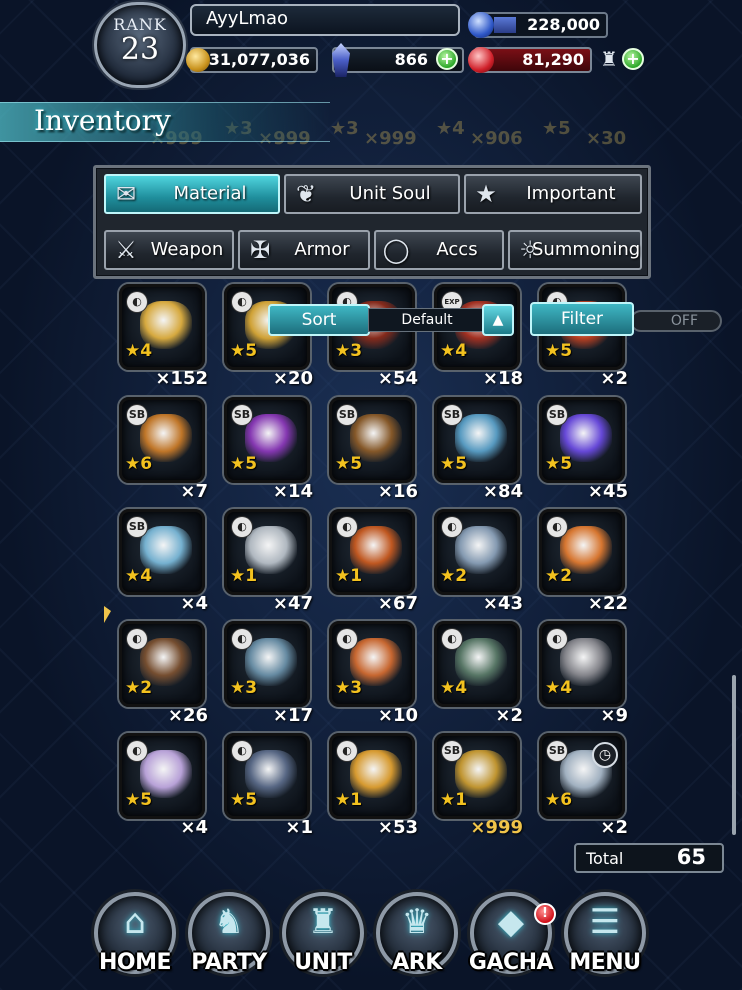 This screenshot has height=990, width=742. What do you see at coordinates (427, 320) in the screenshot?
I see `sort-value: Default` at bounding box center [427, 320].